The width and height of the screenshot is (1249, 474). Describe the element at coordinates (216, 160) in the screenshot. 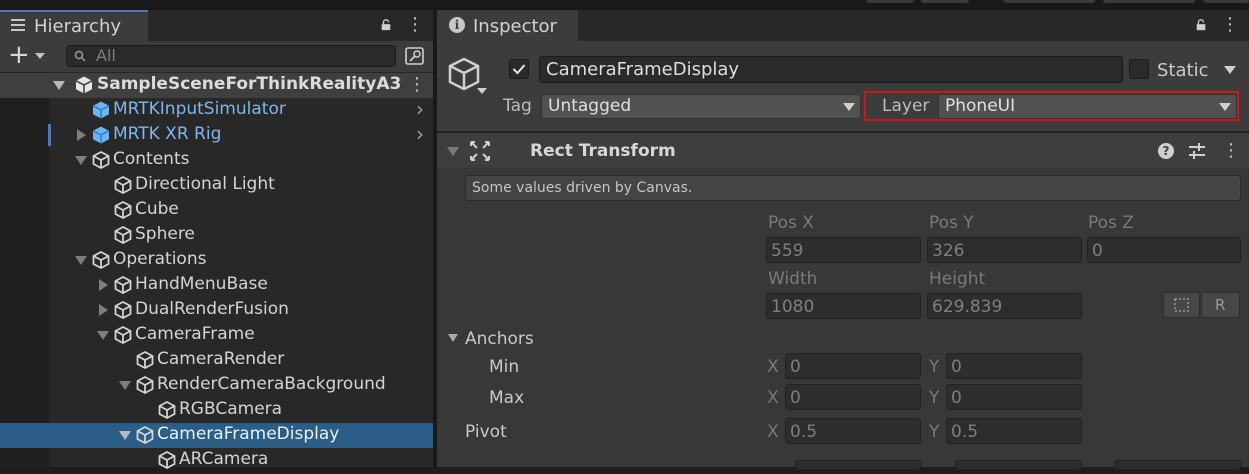

I see `hierarchy-row: Contents` at that location.